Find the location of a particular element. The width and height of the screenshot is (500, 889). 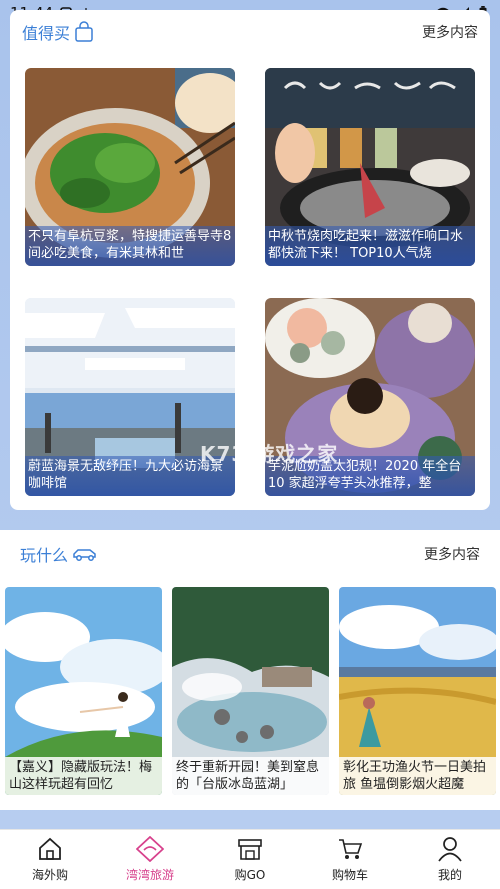

activity-caption: 【嘉义】隐藏版玩法！梅山这样玩超有回忆 is located at coordinates (83, 776).